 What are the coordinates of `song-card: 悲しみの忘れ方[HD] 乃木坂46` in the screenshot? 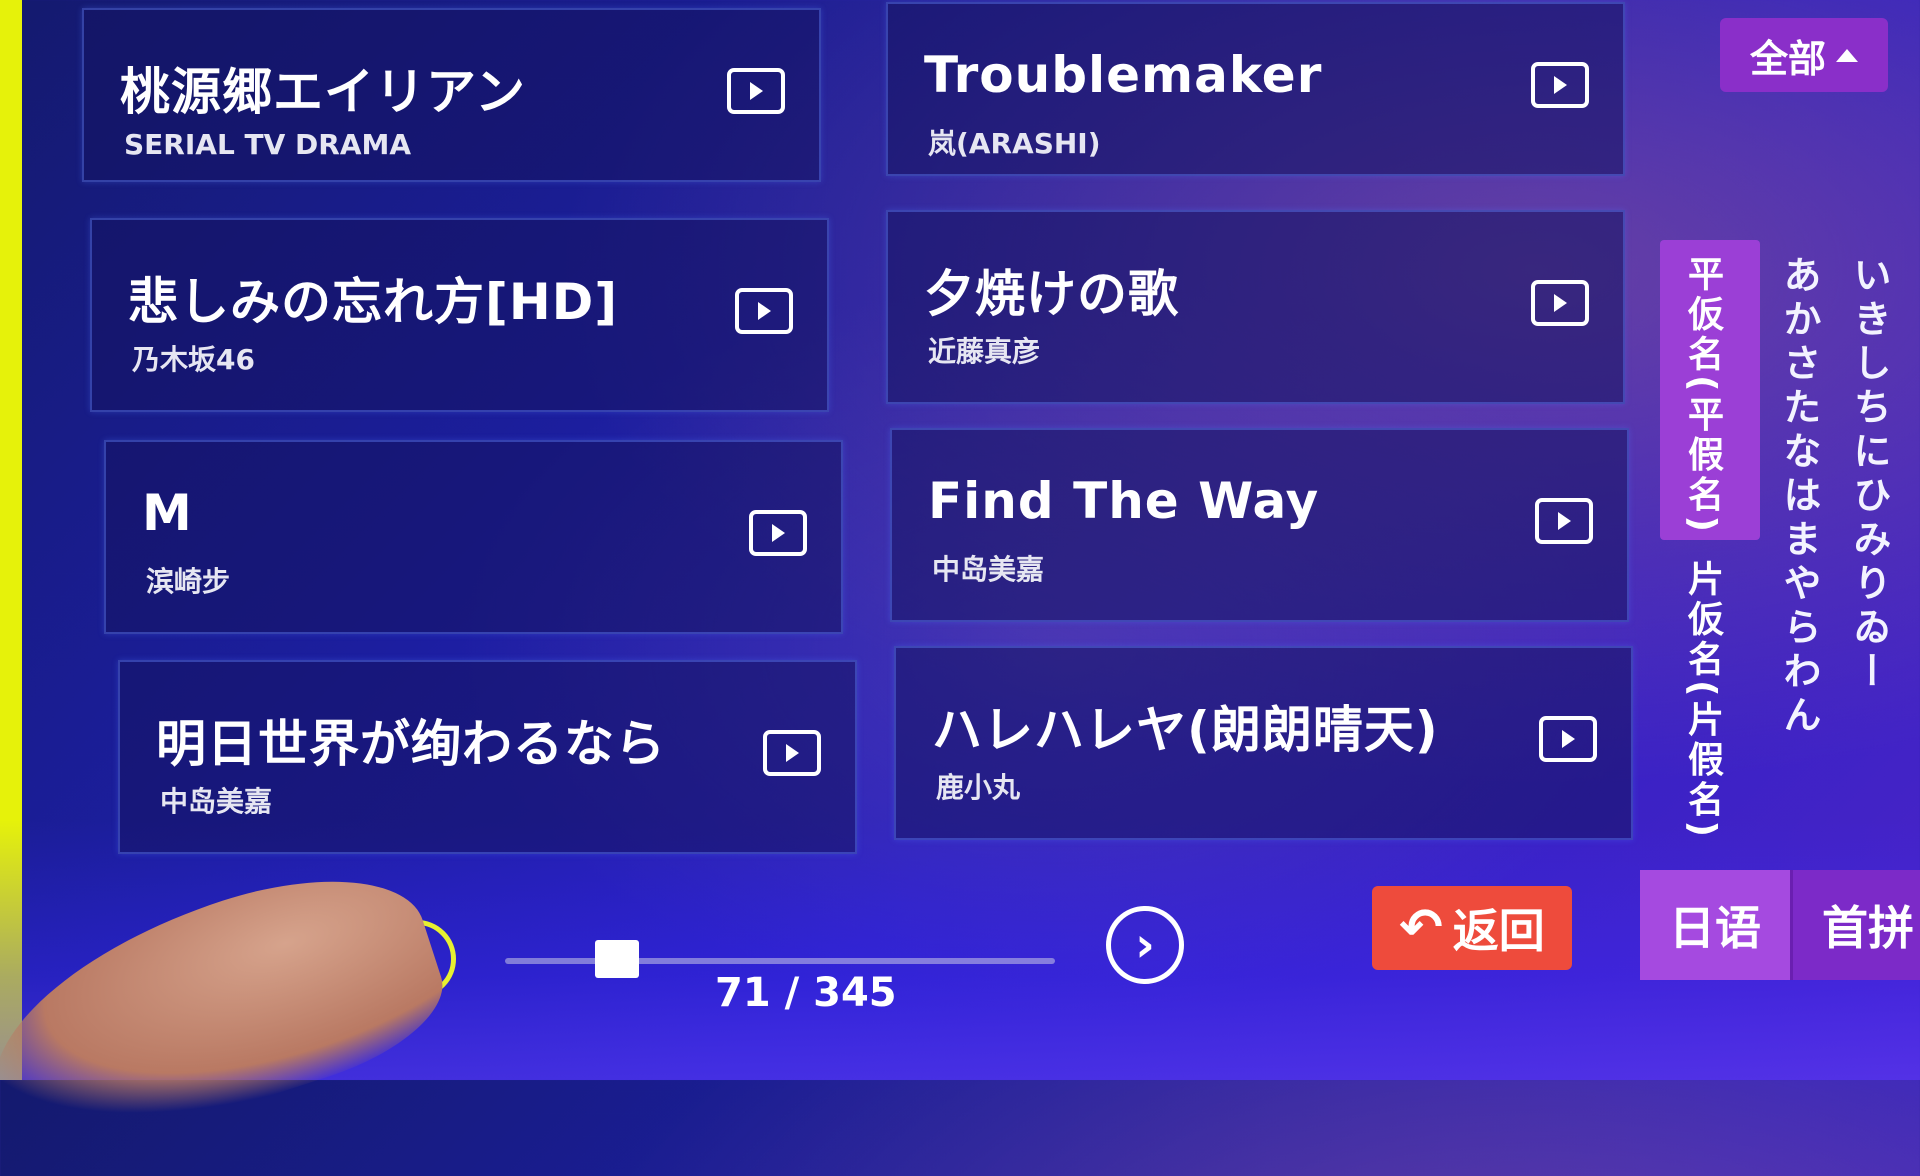 It's located at (459, 315).